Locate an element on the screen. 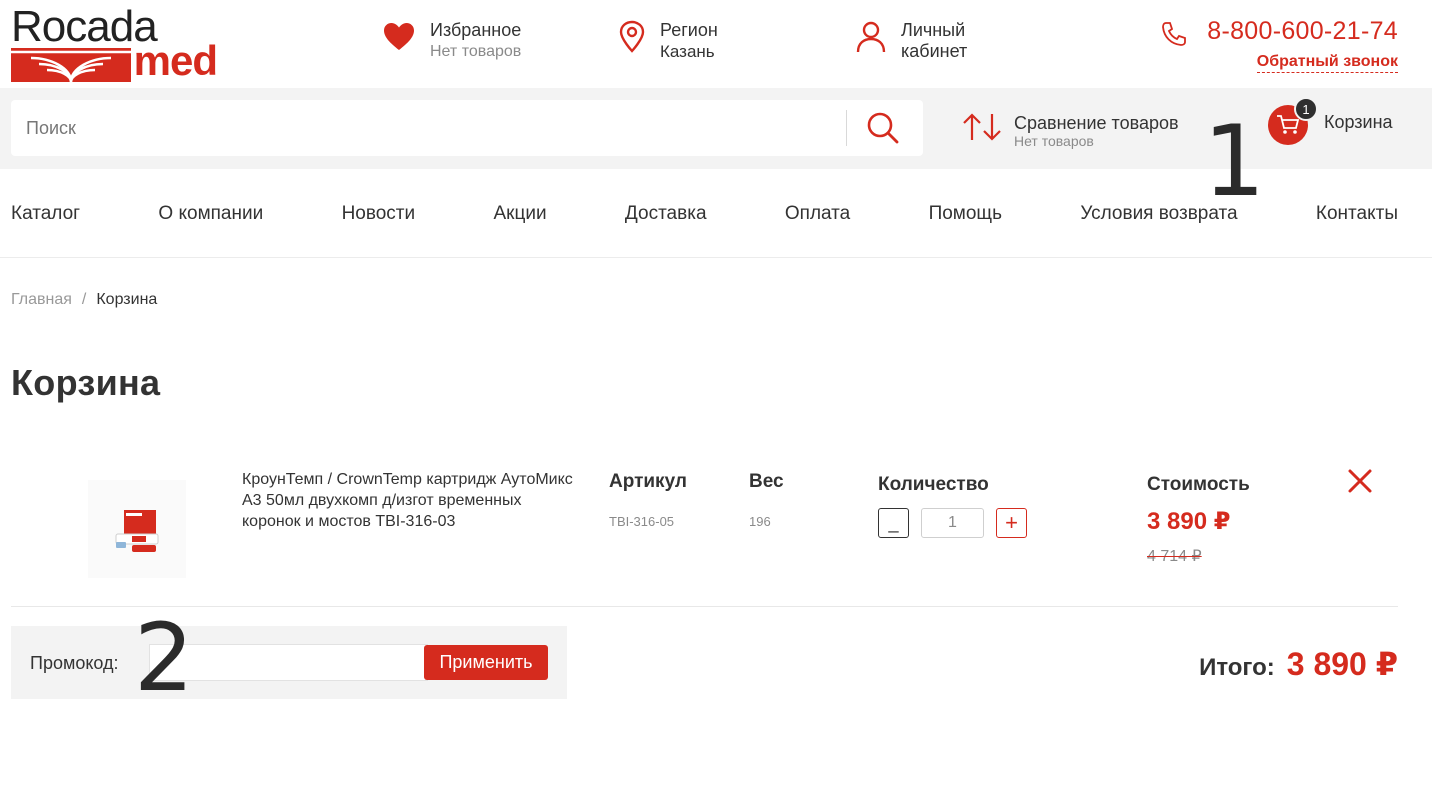 This screenshot has width=1432, height=787. quantity-label: Количество is located at coordinates (933, 484).